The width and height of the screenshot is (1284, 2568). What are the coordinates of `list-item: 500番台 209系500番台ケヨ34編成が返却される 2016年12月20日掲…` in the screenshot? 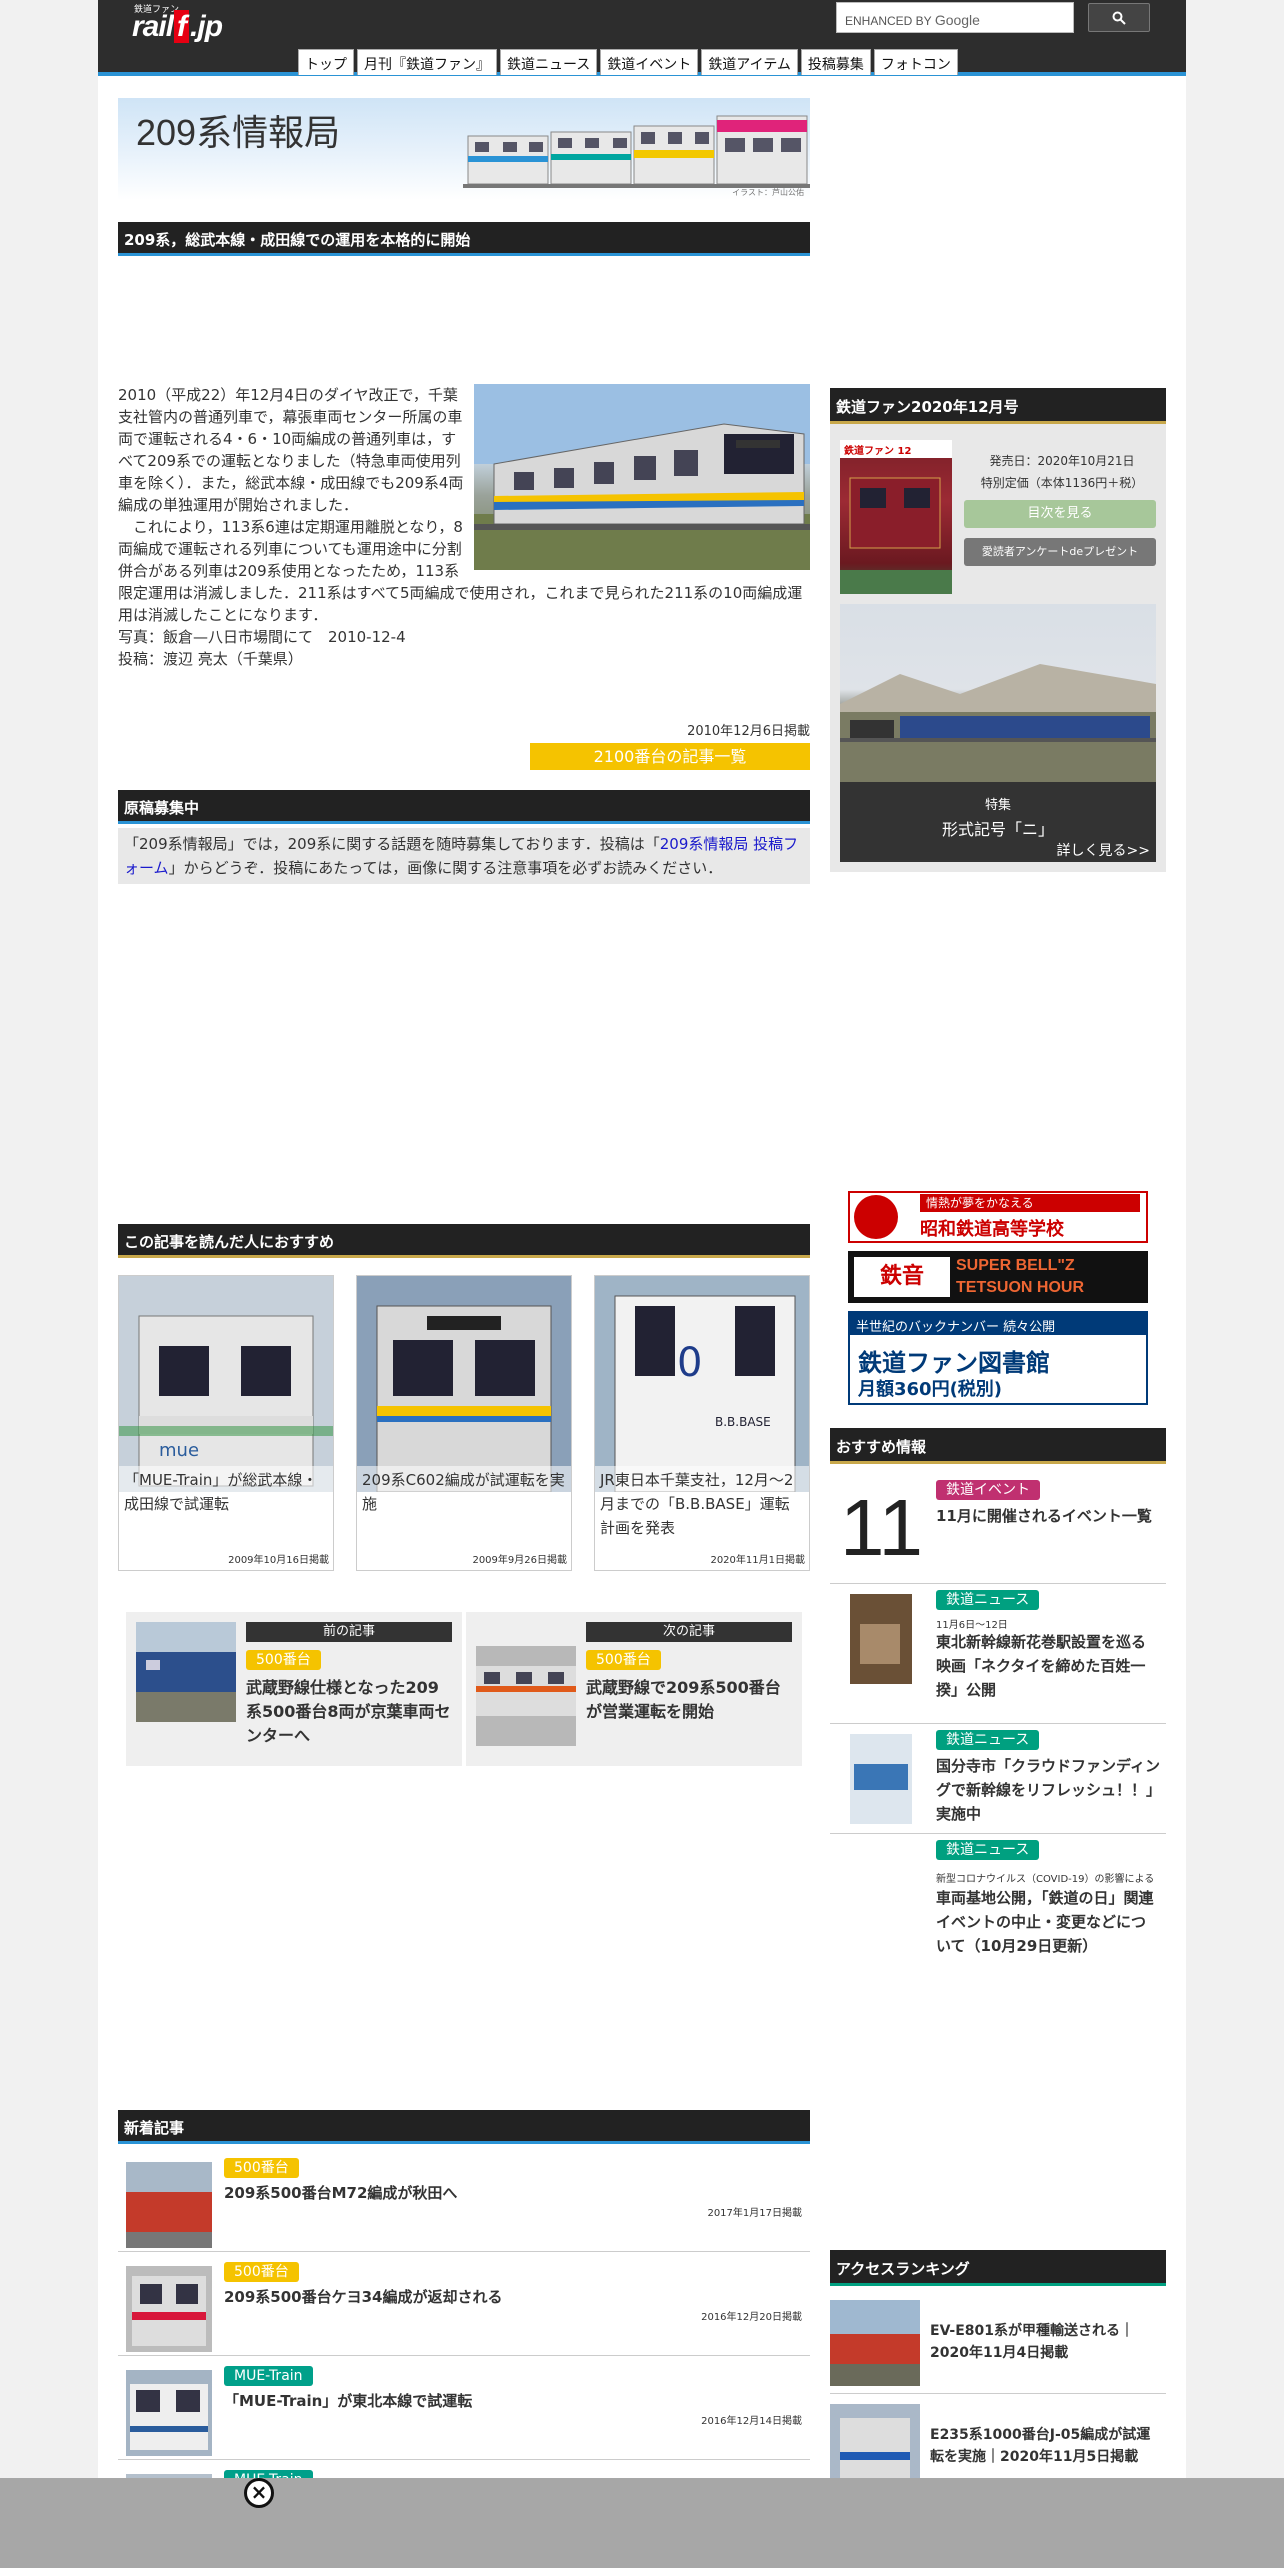 It's located at (464, 2304).